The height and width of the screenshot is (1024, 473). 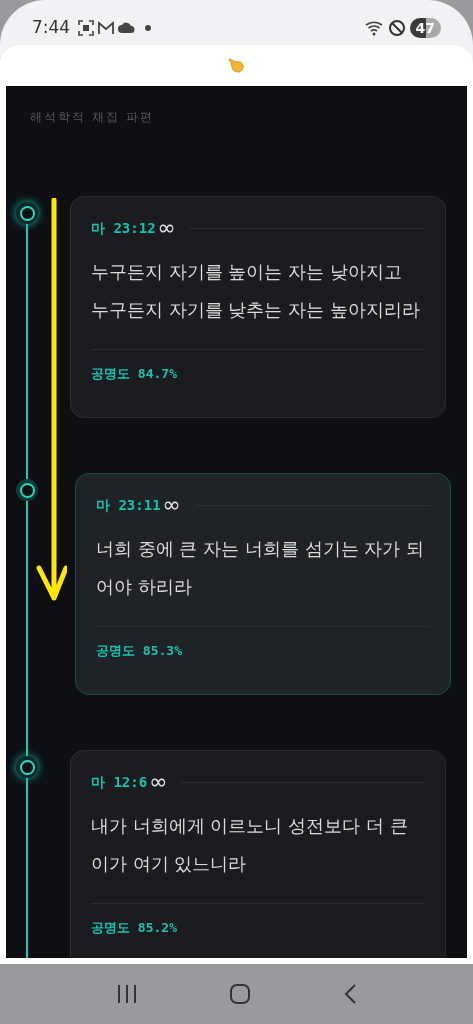 What do you see at coordinates (123, 228) in the screenshot?
I see `verse-reference: 마 23:12` at bounding box center [123, 228].